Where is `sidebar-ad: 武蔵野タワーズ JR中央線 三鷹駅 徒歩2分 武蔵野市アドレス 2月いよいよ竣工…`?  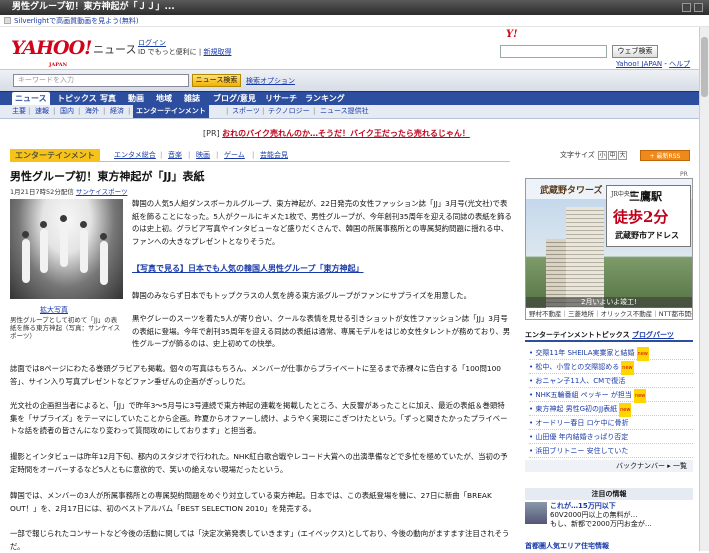
sidebar-ad: 武蔵野タワーズ JR中央線 三鷹駅 徒歩2分 武蔵野市アドレス 2月いよいよ竣工… is located at coordinates (609, 249).